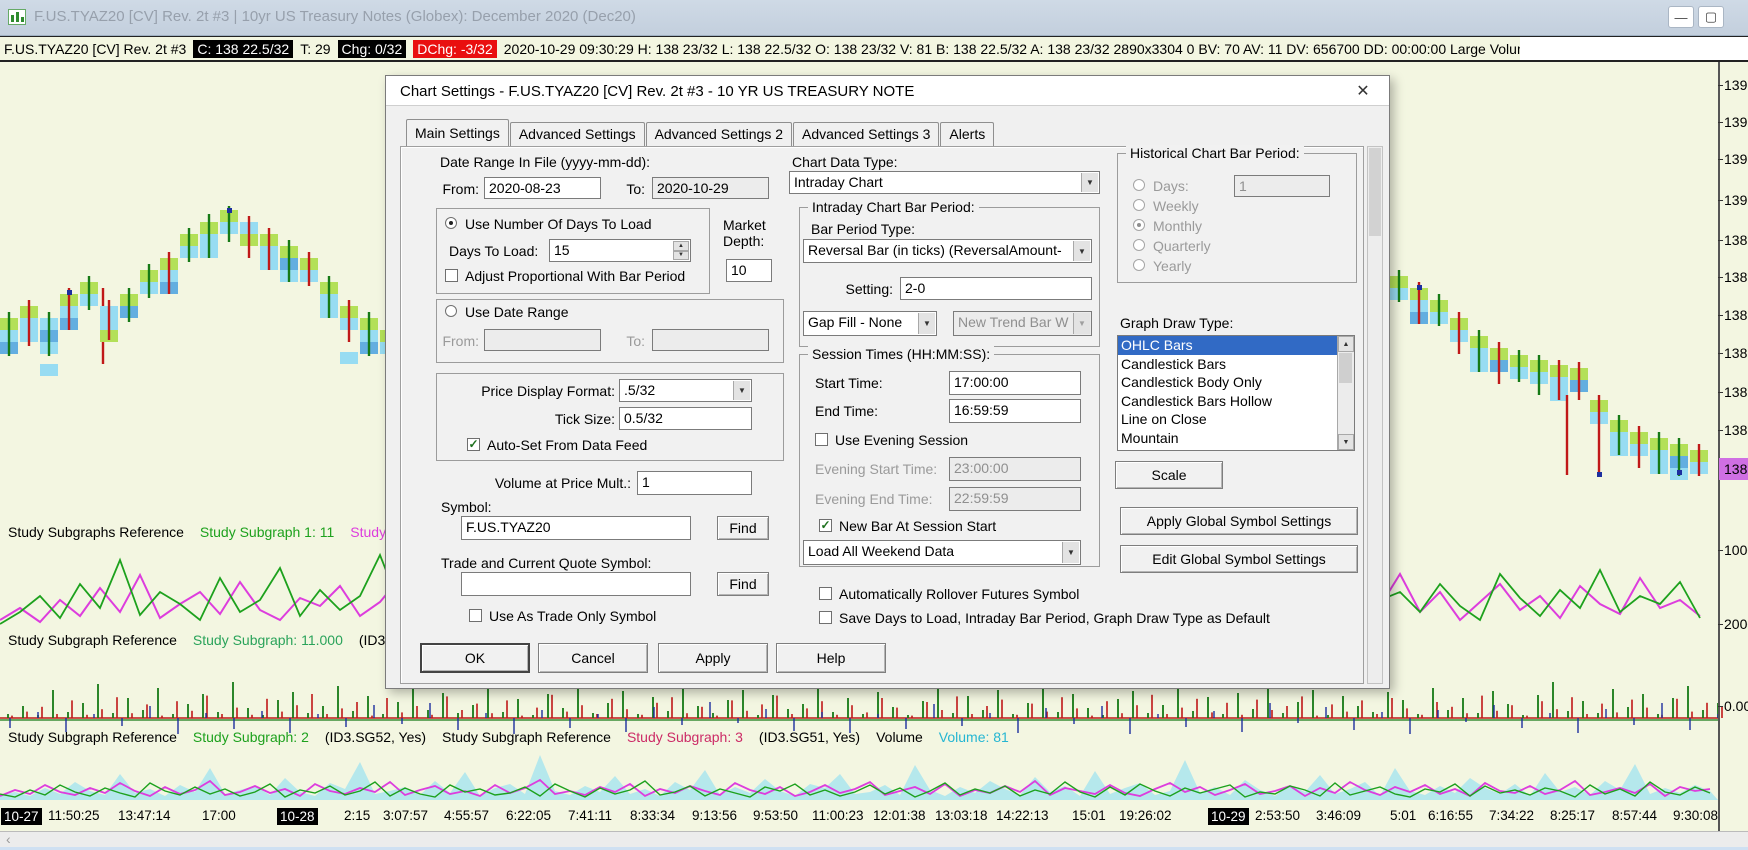 This screenshot has height=850, width=1748. I want to click on symbol-find-button: Find, so click(743, 528).